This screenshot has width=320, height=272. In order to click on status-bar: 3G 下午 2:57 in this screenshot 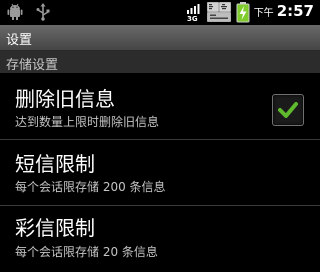, I will do `click(160, 12)`.